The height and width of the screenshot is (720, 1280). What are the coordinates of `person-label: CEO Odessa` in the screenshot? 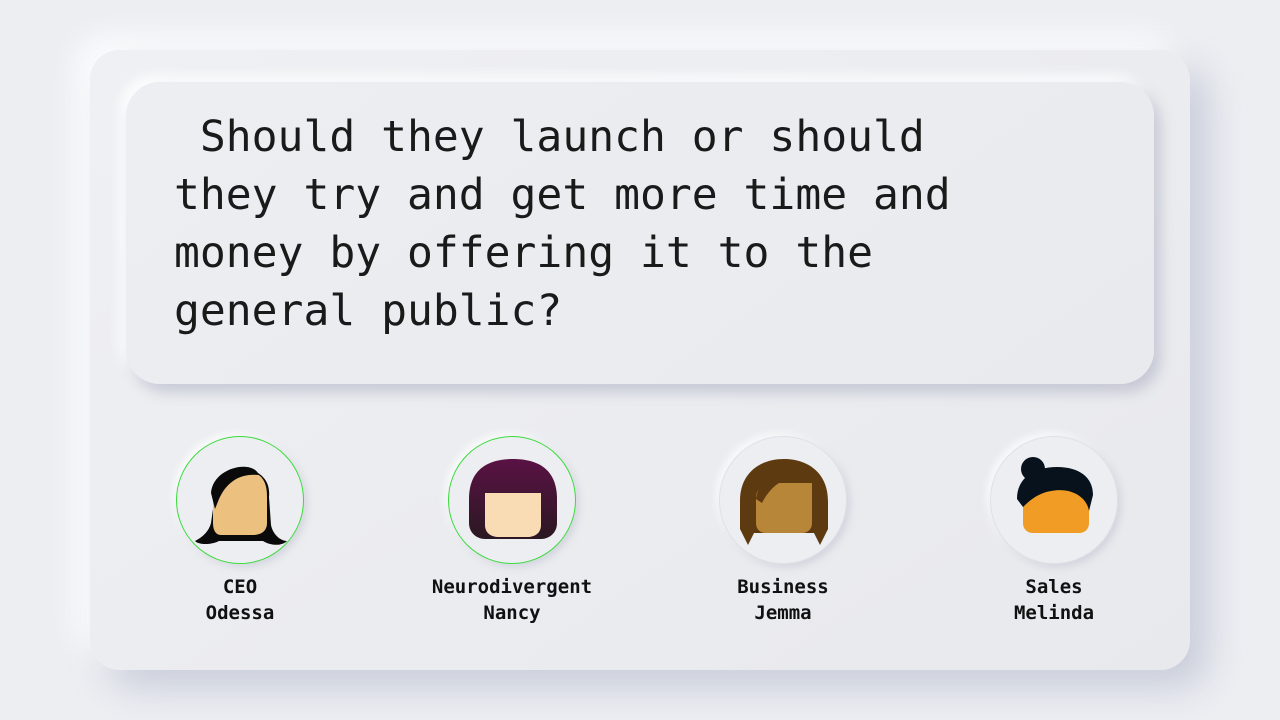 It's located at (240, 600).